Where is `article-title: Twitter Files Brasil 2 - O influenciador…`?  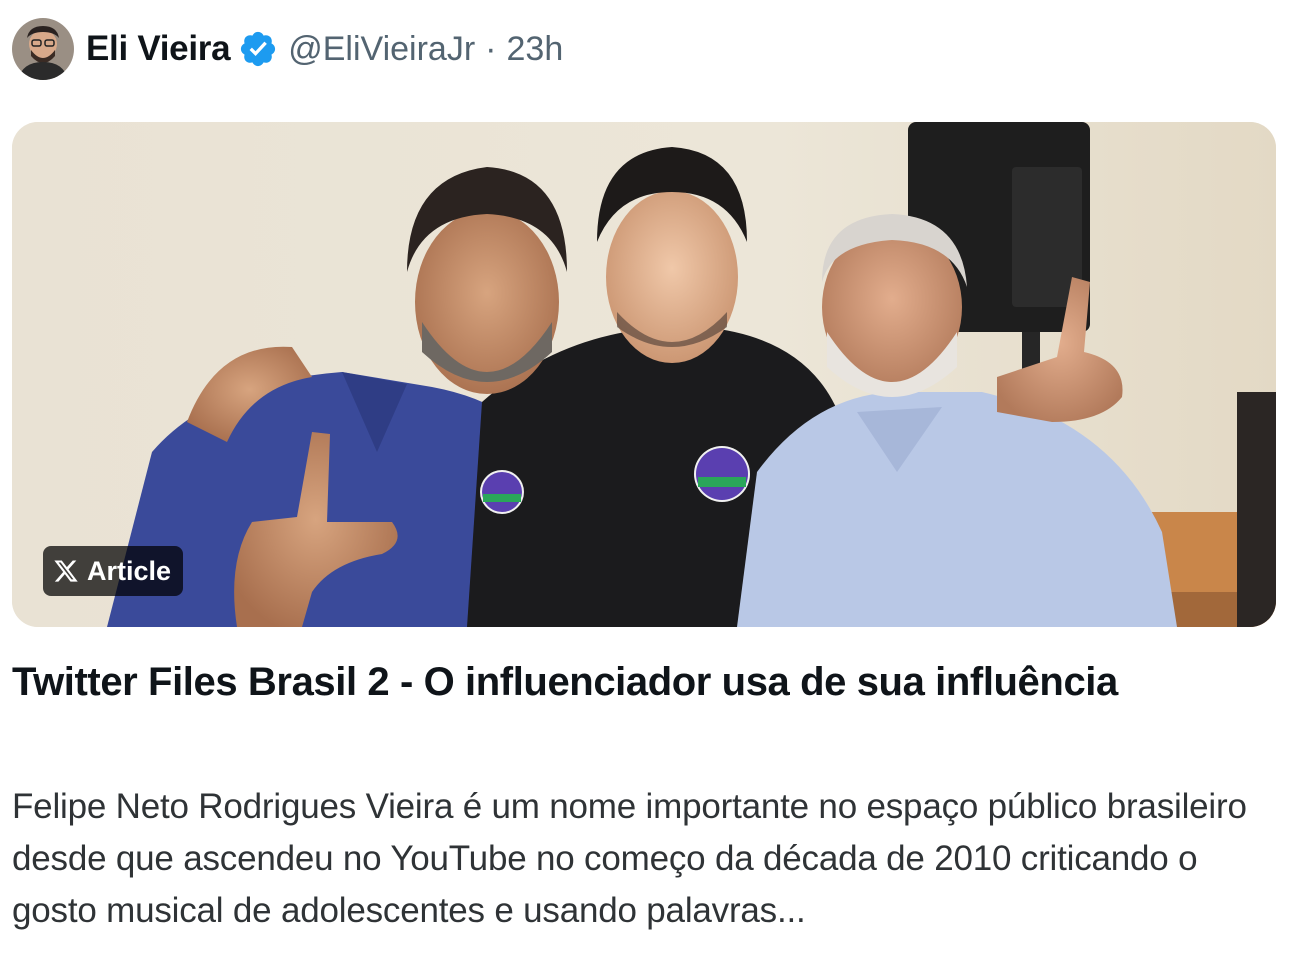
article-title: Twitter Files Brasil 2 - O influenciador… is located at coordinates (642, 682).